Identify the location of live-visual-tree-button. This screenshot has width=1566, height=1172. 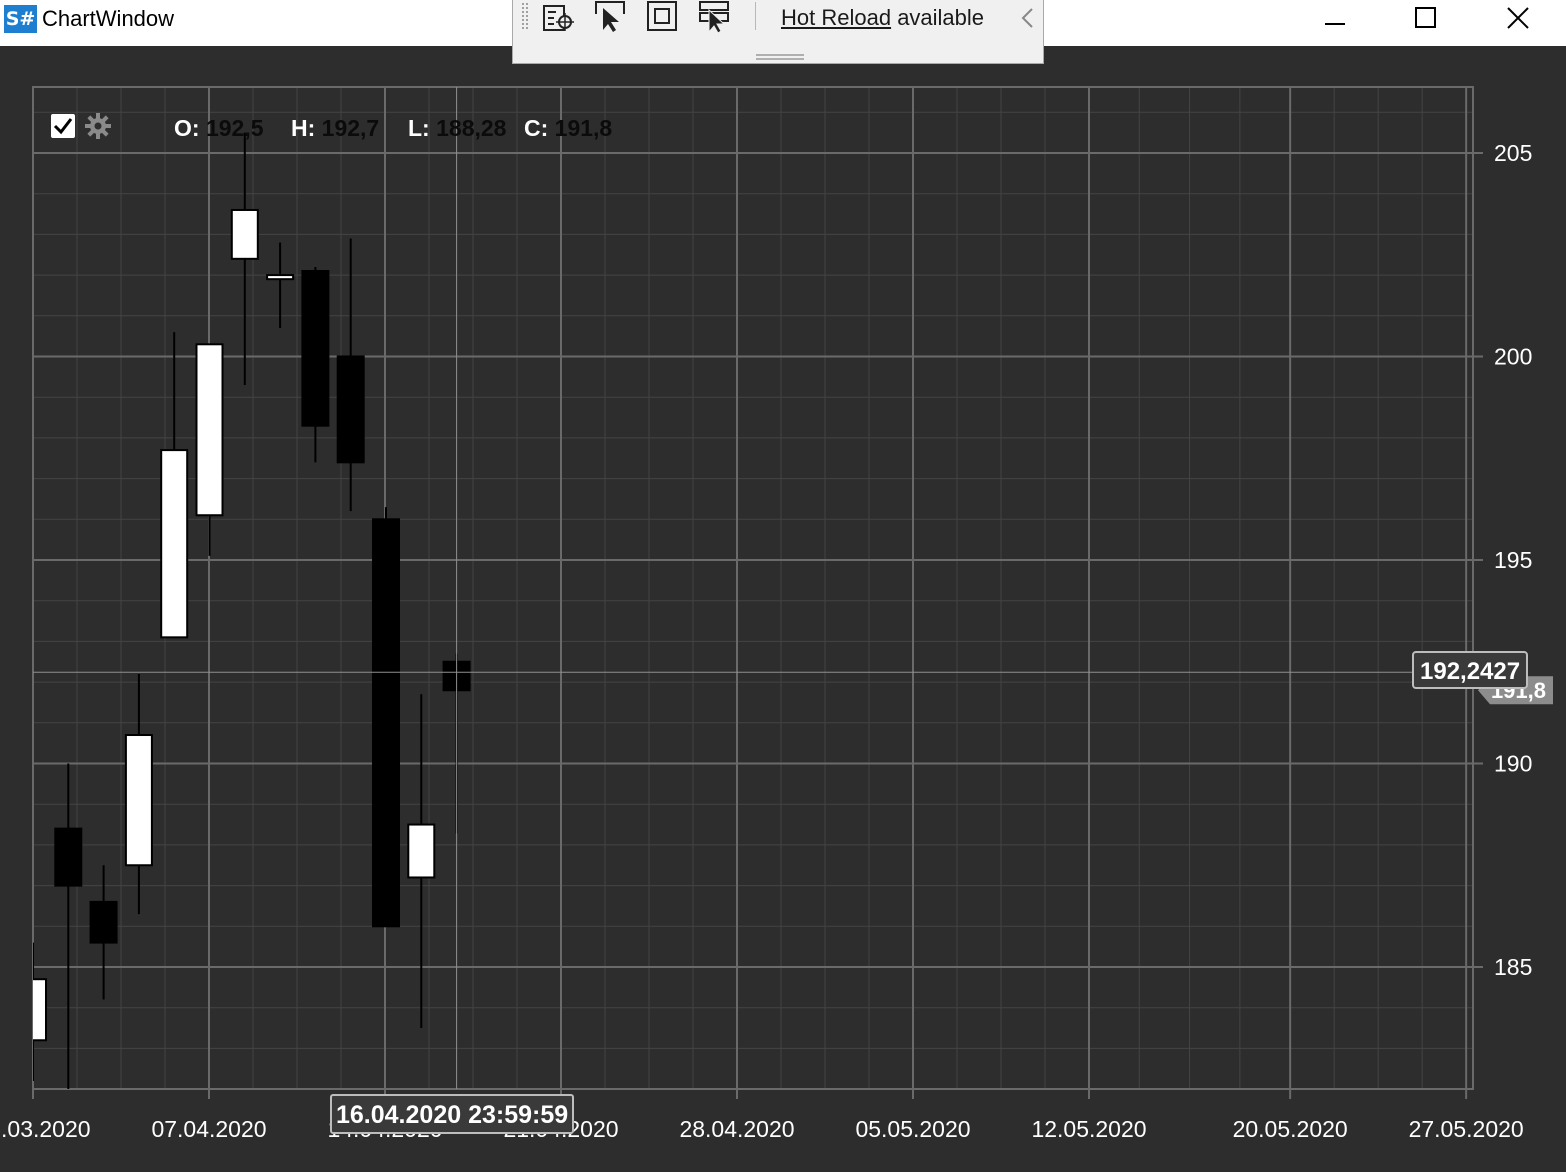
(558, 17).